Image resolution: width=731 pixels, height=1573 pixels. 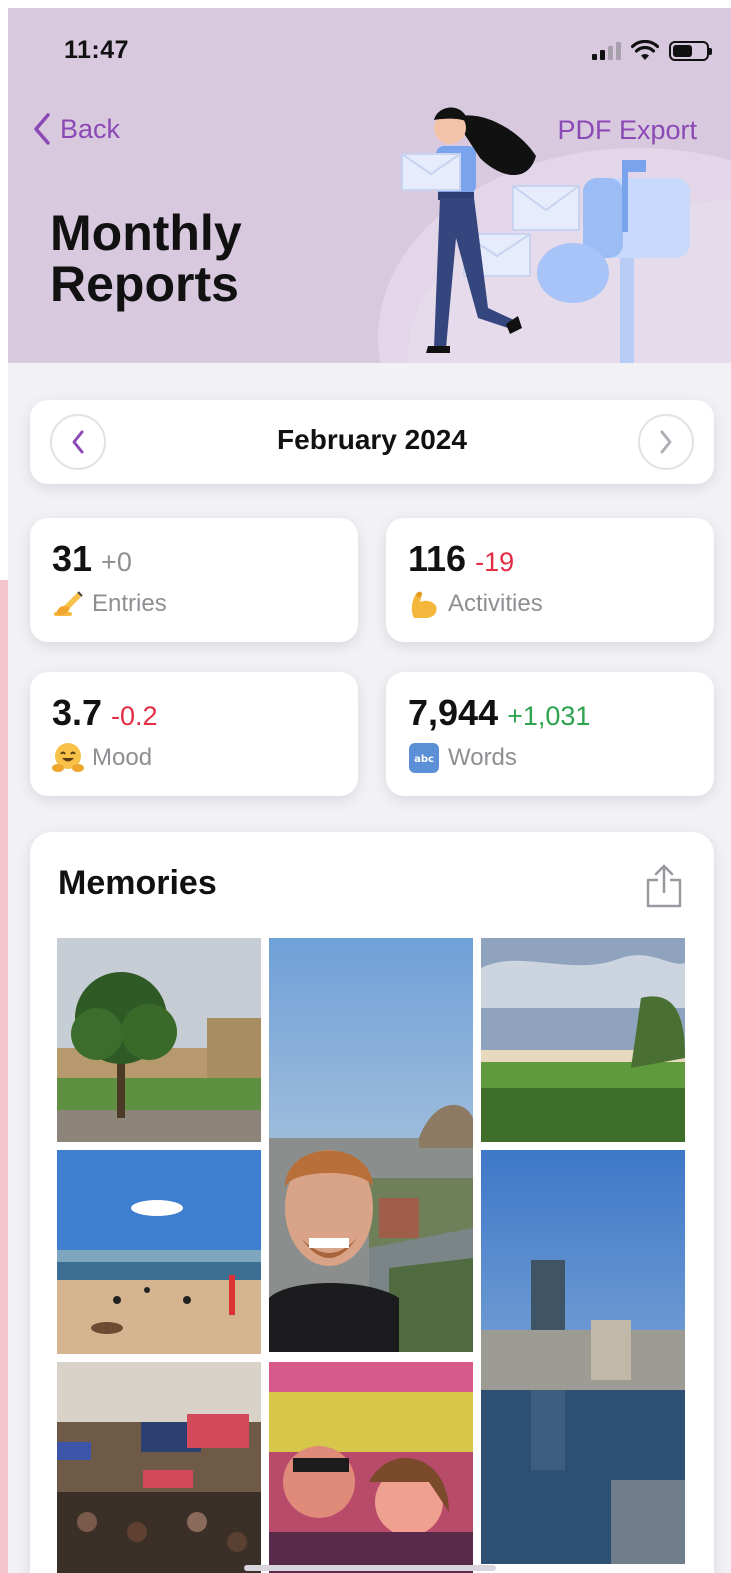 What do you see at coordinates (194, 734) in the screenshot?
I see `stat-card-mood: 3.7 -0.2 Mood` at bounding box center [194, 734].